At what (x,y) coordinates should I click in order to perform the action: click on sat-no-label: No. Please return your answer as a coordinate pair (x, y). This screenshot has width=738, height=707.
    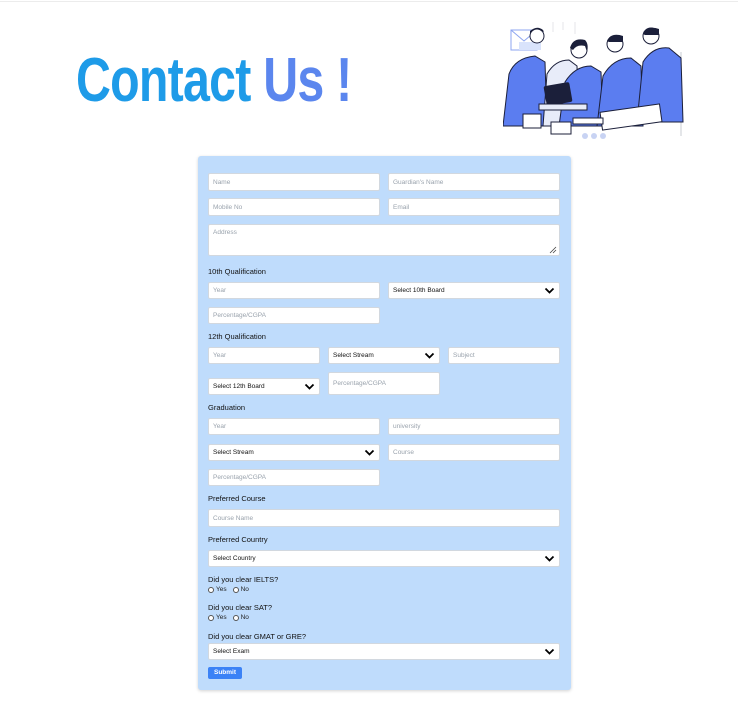
    Looking at the image, I should click on (244, 617).